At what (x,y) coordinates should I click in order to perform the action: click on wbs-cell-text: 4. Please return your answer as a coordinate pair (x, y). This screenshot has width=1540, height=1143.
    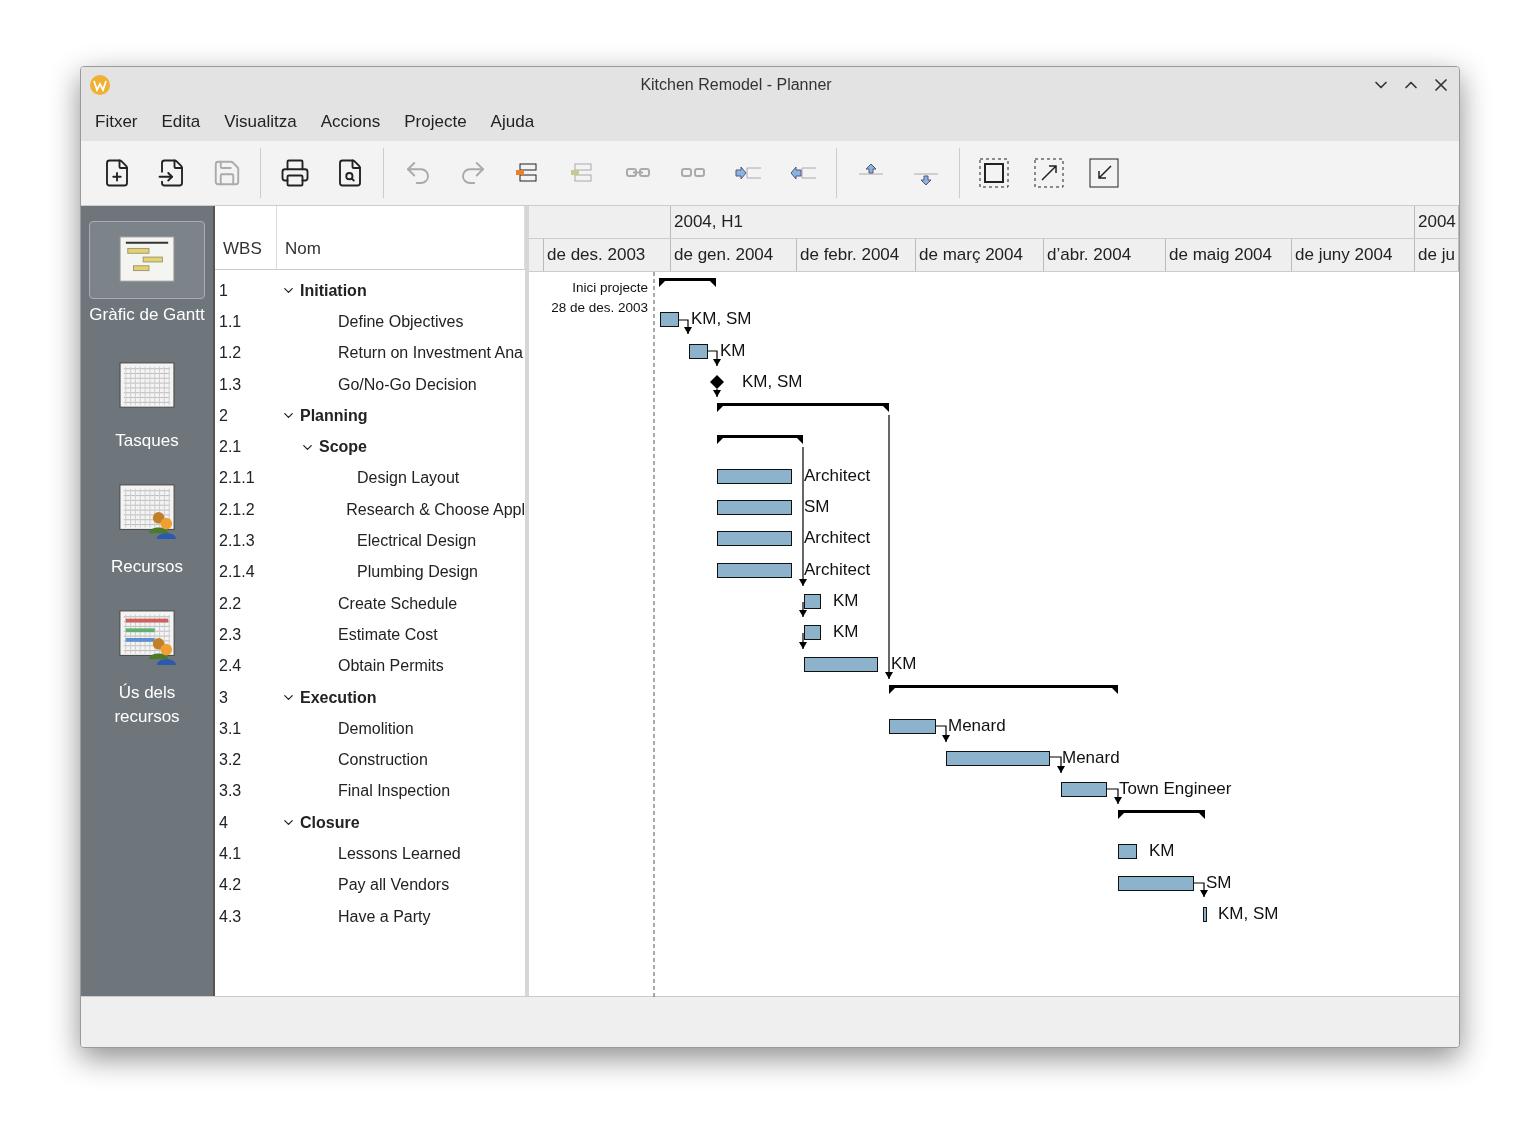
    Looking at the image, I should click on (223, 822).